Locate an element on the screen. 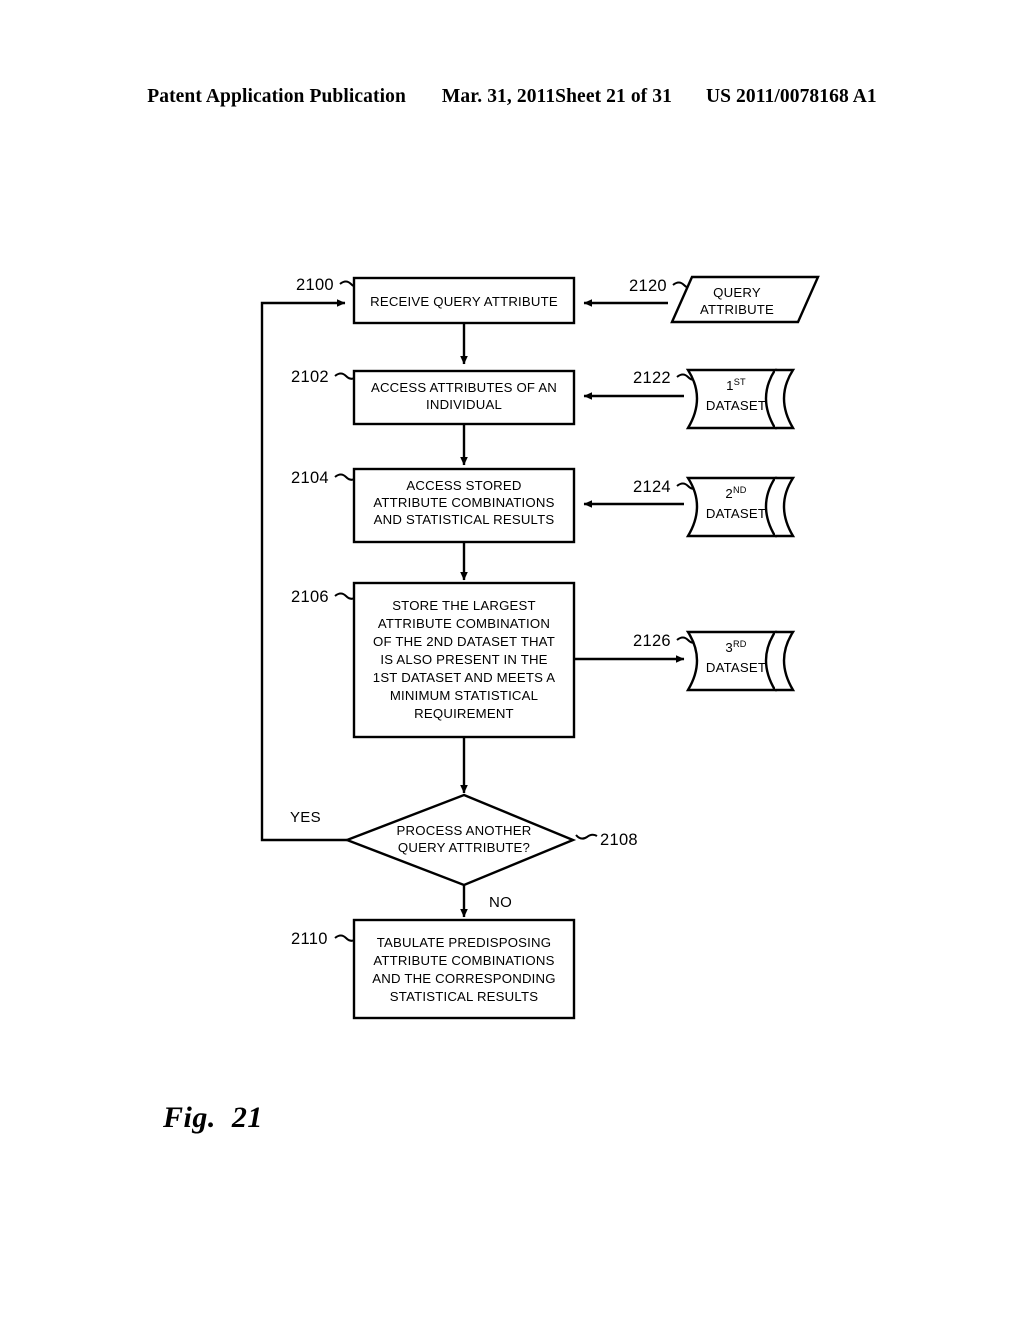  node-2104-line-2: AND STATISTICAL RESULTS is located at coordinates (464, 519).